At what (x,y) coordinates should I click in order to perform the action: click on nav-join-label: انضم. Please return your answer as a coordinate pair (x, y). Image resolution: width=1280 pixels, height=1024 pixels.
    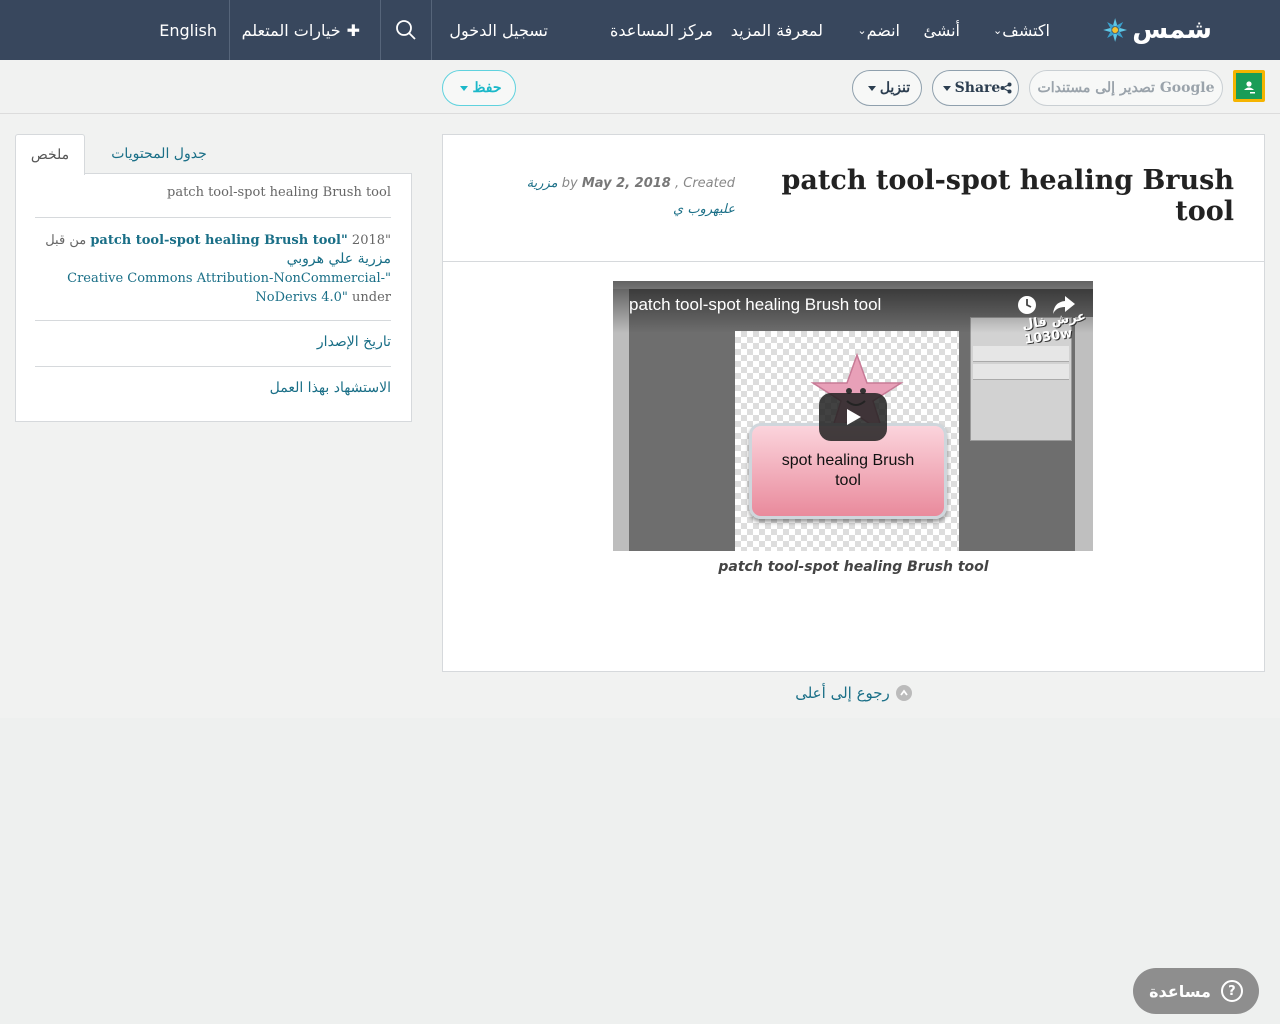
    Looking at the image, I should click on (883, 30).